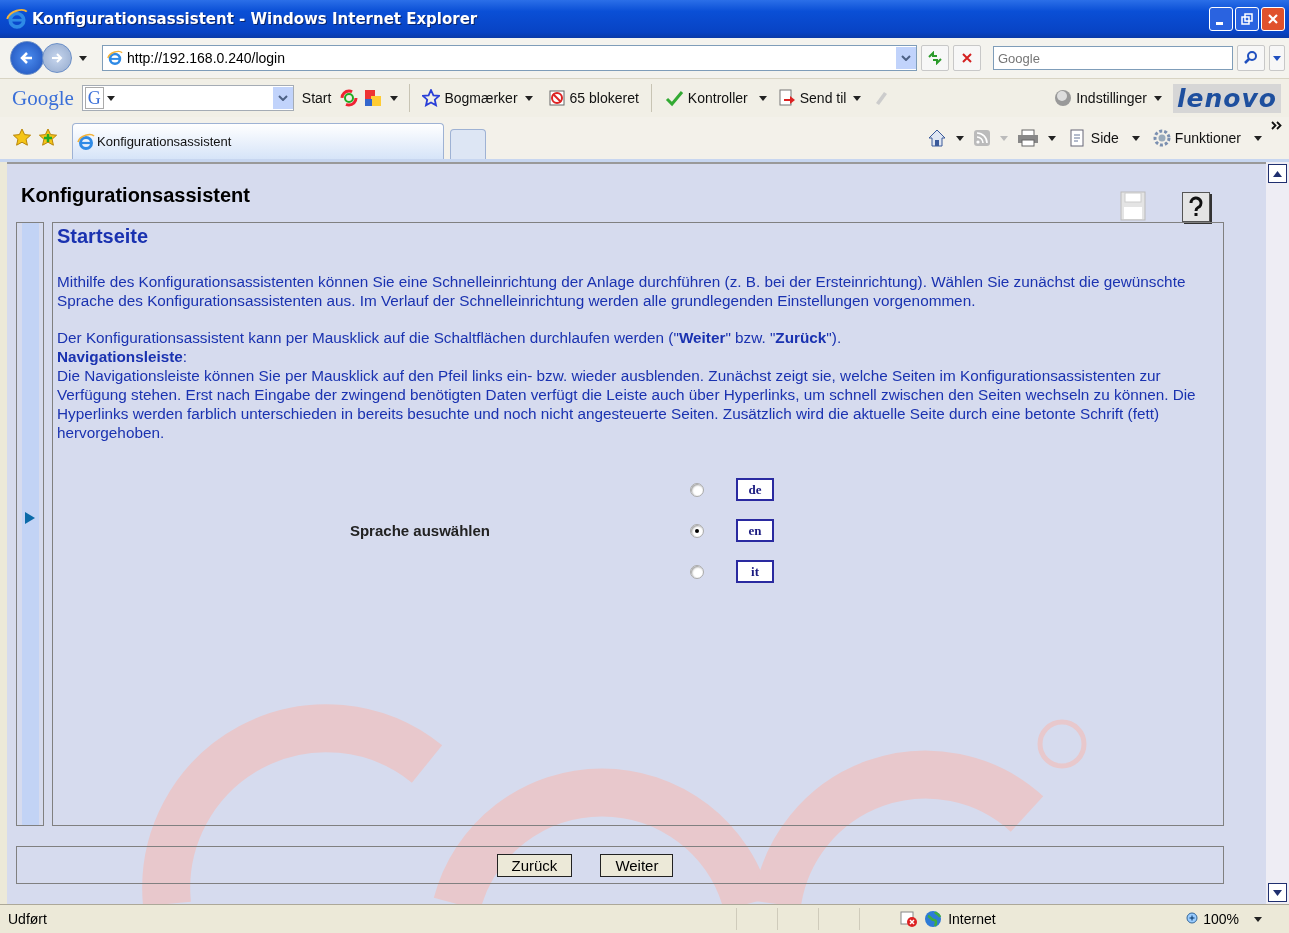 The image size is (1289, 933). Describe the element at coordinates (1113, 58) in the screenshot. I see `search-field: Google` at that location.